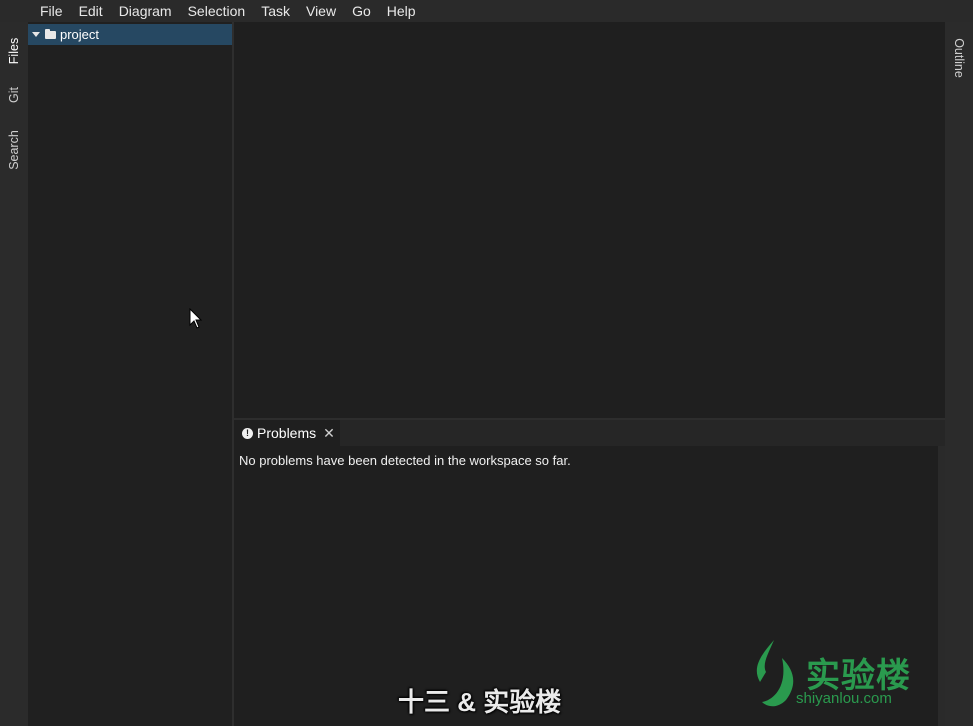 The image size is (973, 726). Describe the element at coordinates (196, 318) in the screenshot. I see `mouse-cursor-icon` at that location.